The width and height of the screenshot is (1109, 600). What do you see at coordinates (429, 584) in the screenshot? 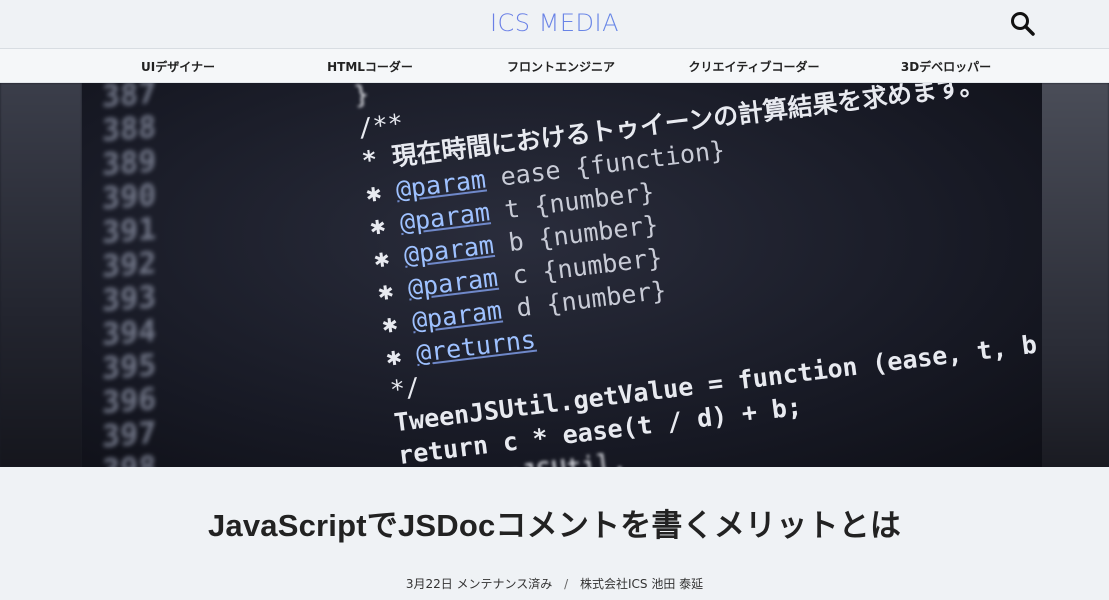
I see `publish-date: 3月22日` at bounding box center [429, 584].